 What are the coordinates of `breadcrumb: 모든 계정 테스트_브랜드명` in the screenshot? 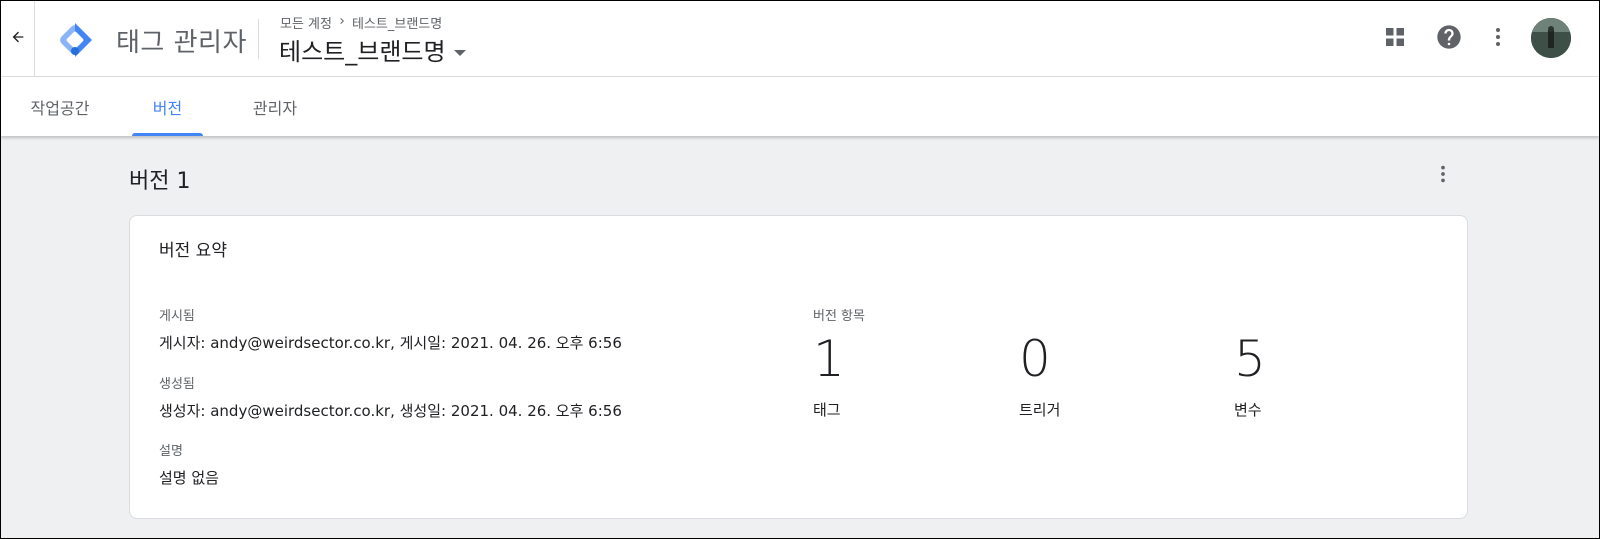 It's located at (361, 22).